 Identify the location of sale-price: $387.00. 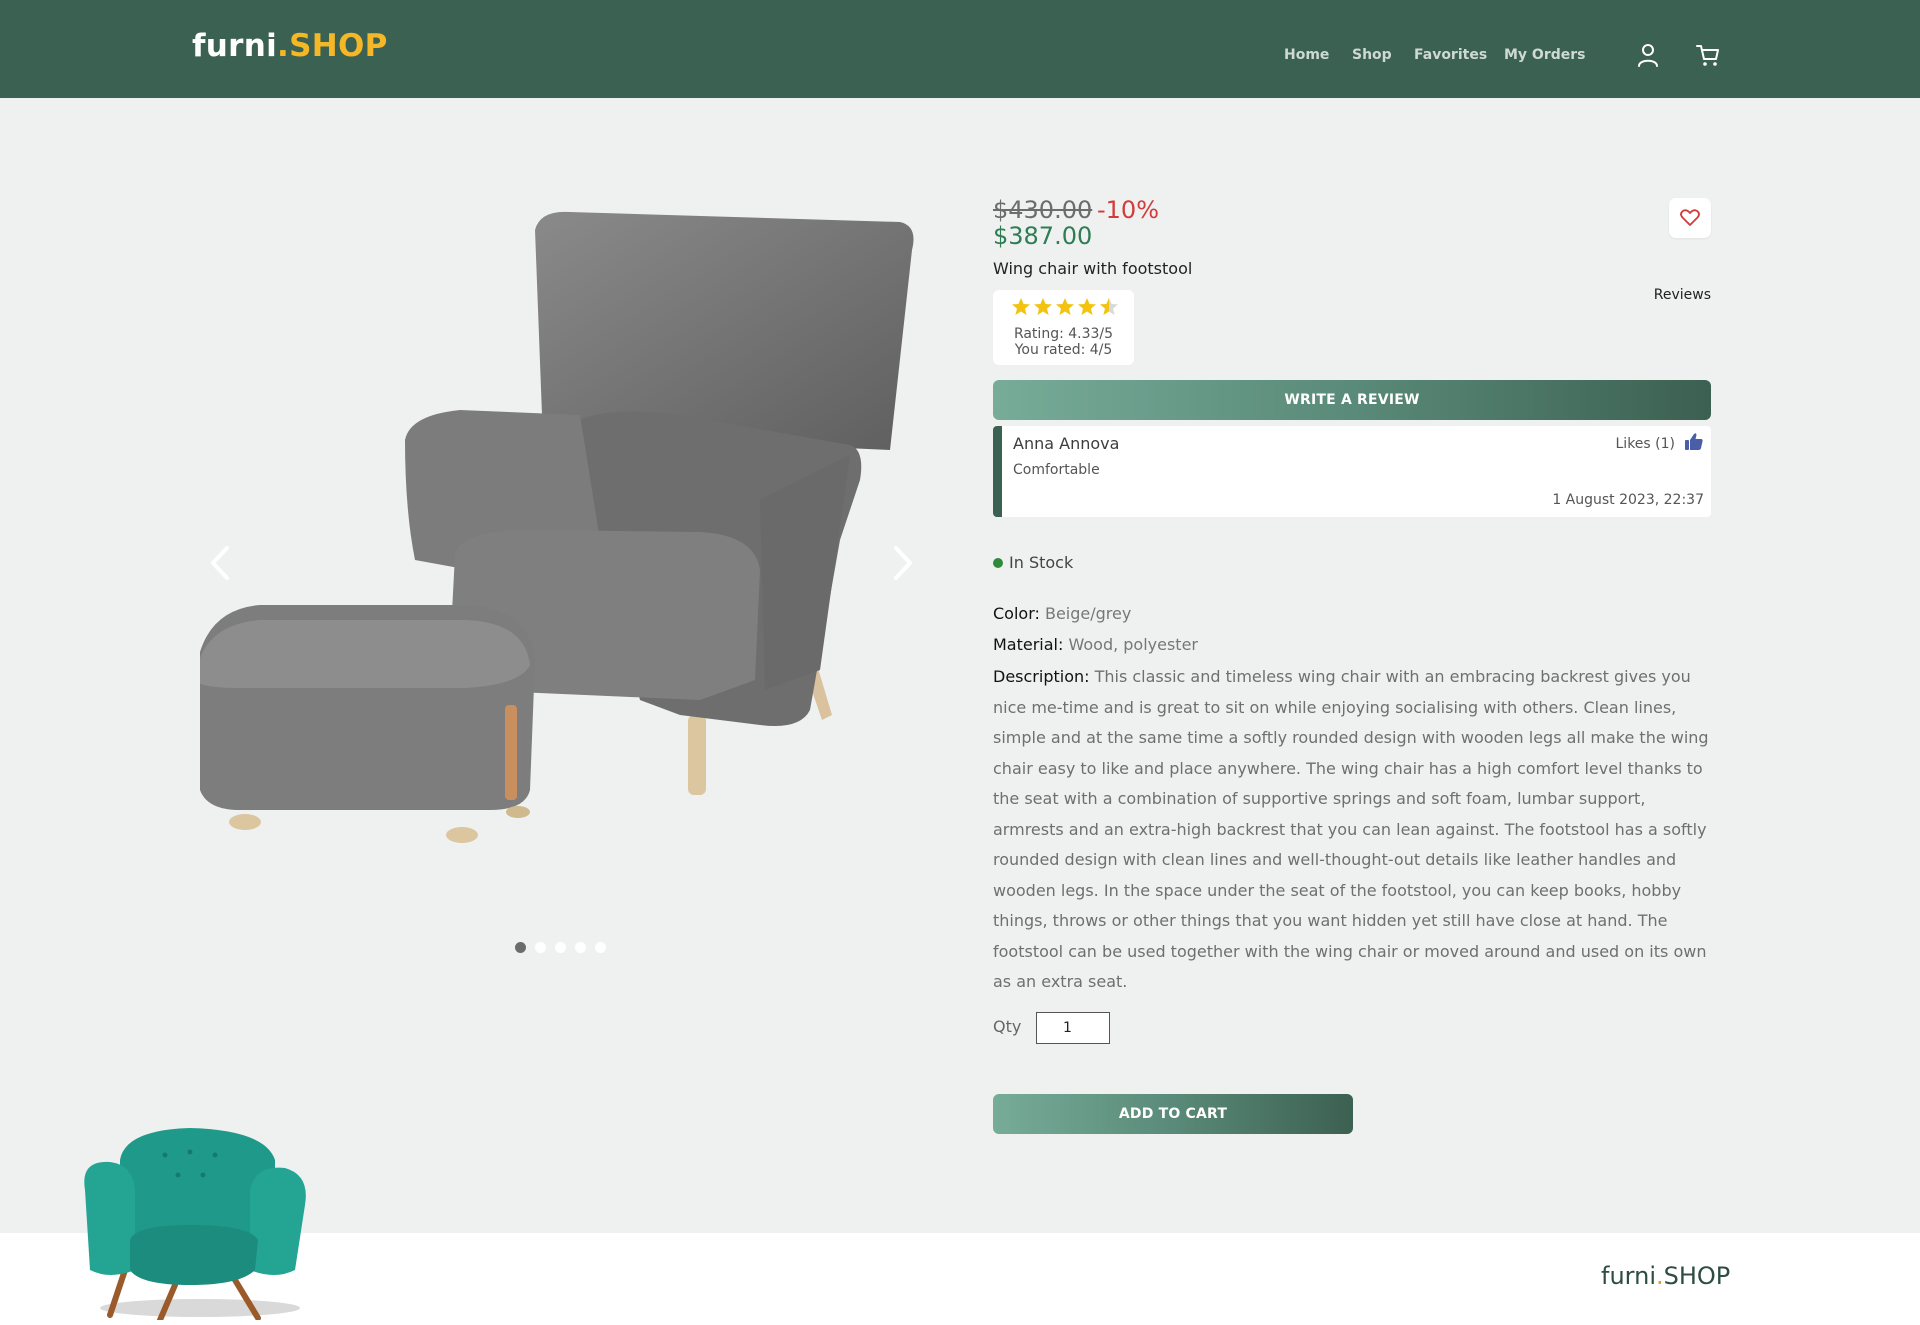
(1043, 236).